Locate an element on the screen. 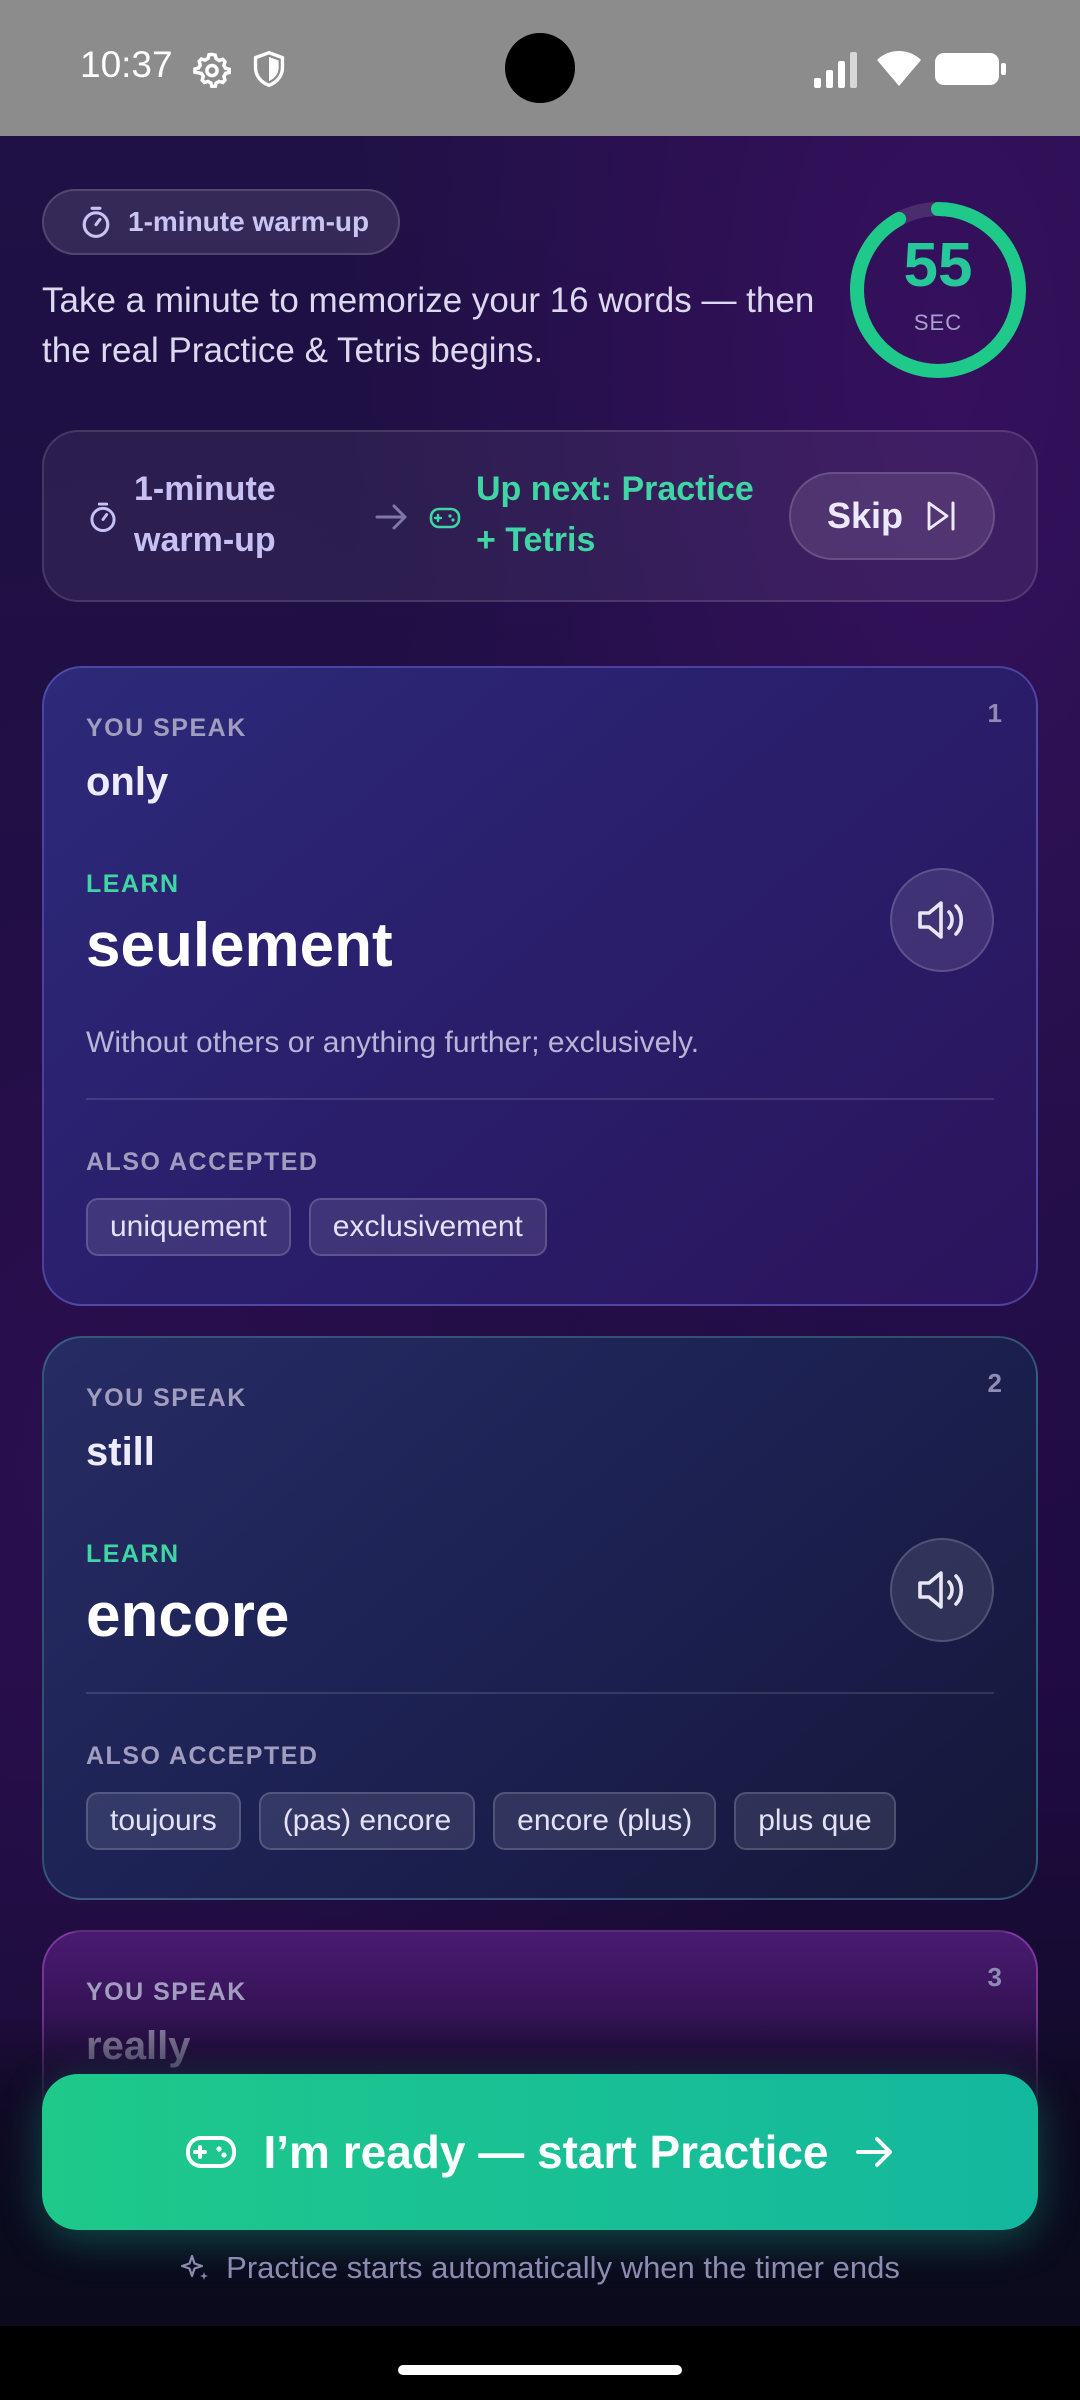 This screenshot has height=2400, width=1080. also-accepted-list: uniquement exclusivement is located at coordinates (316, 1227).